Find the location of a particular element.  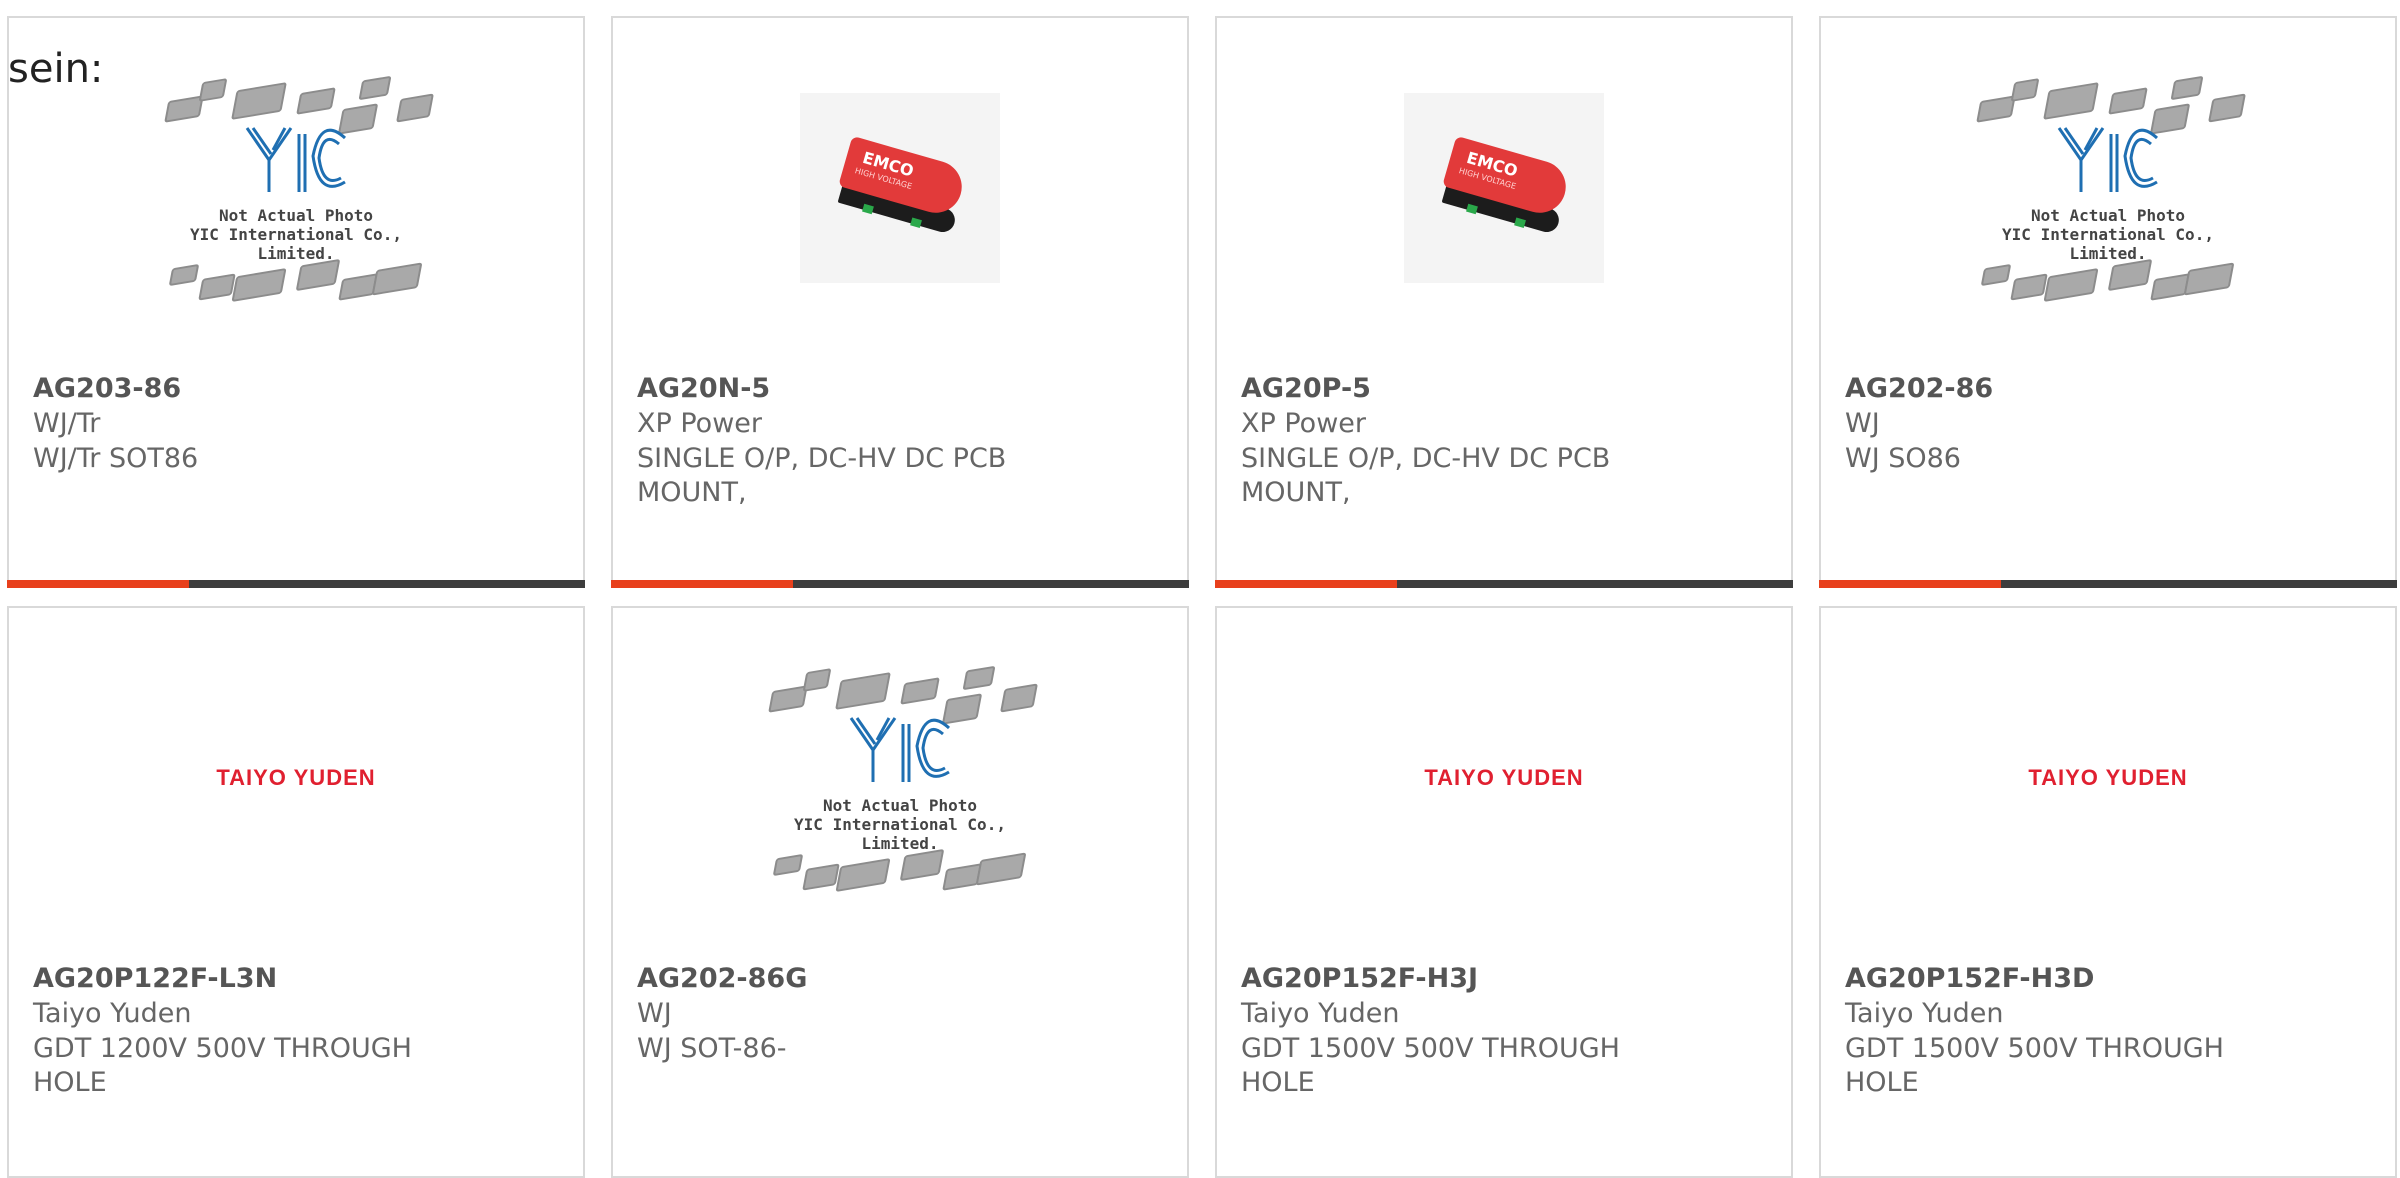

product-description: GDT 1200V 500V THROUGH HOLE is located at coordinates (222, 1065).